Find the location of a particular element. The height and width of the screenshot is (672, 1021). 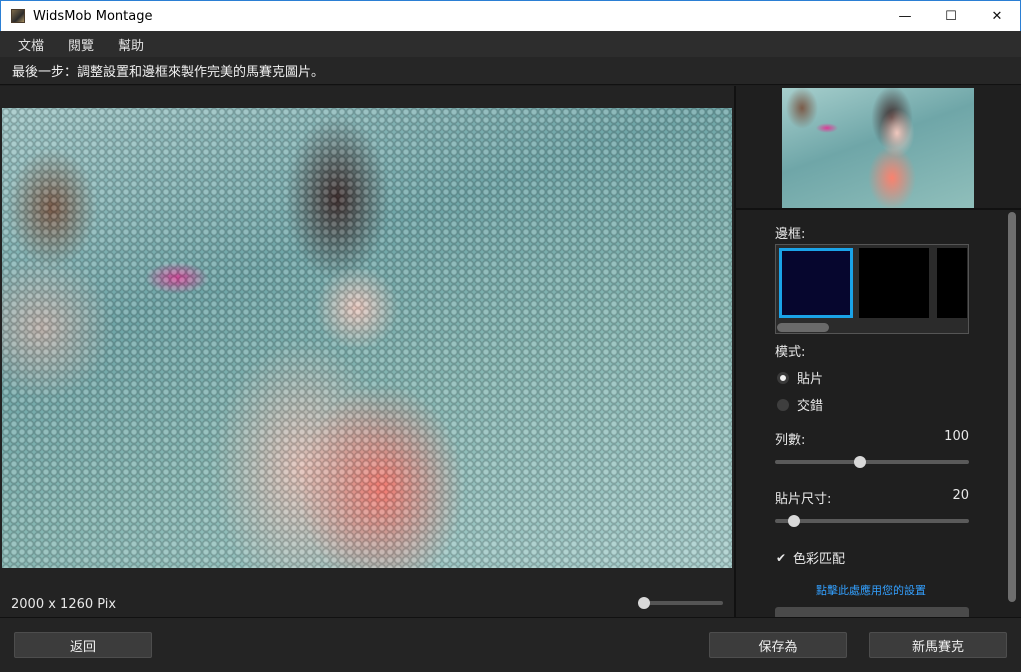

apply-button is located at coordinates (872, 612).